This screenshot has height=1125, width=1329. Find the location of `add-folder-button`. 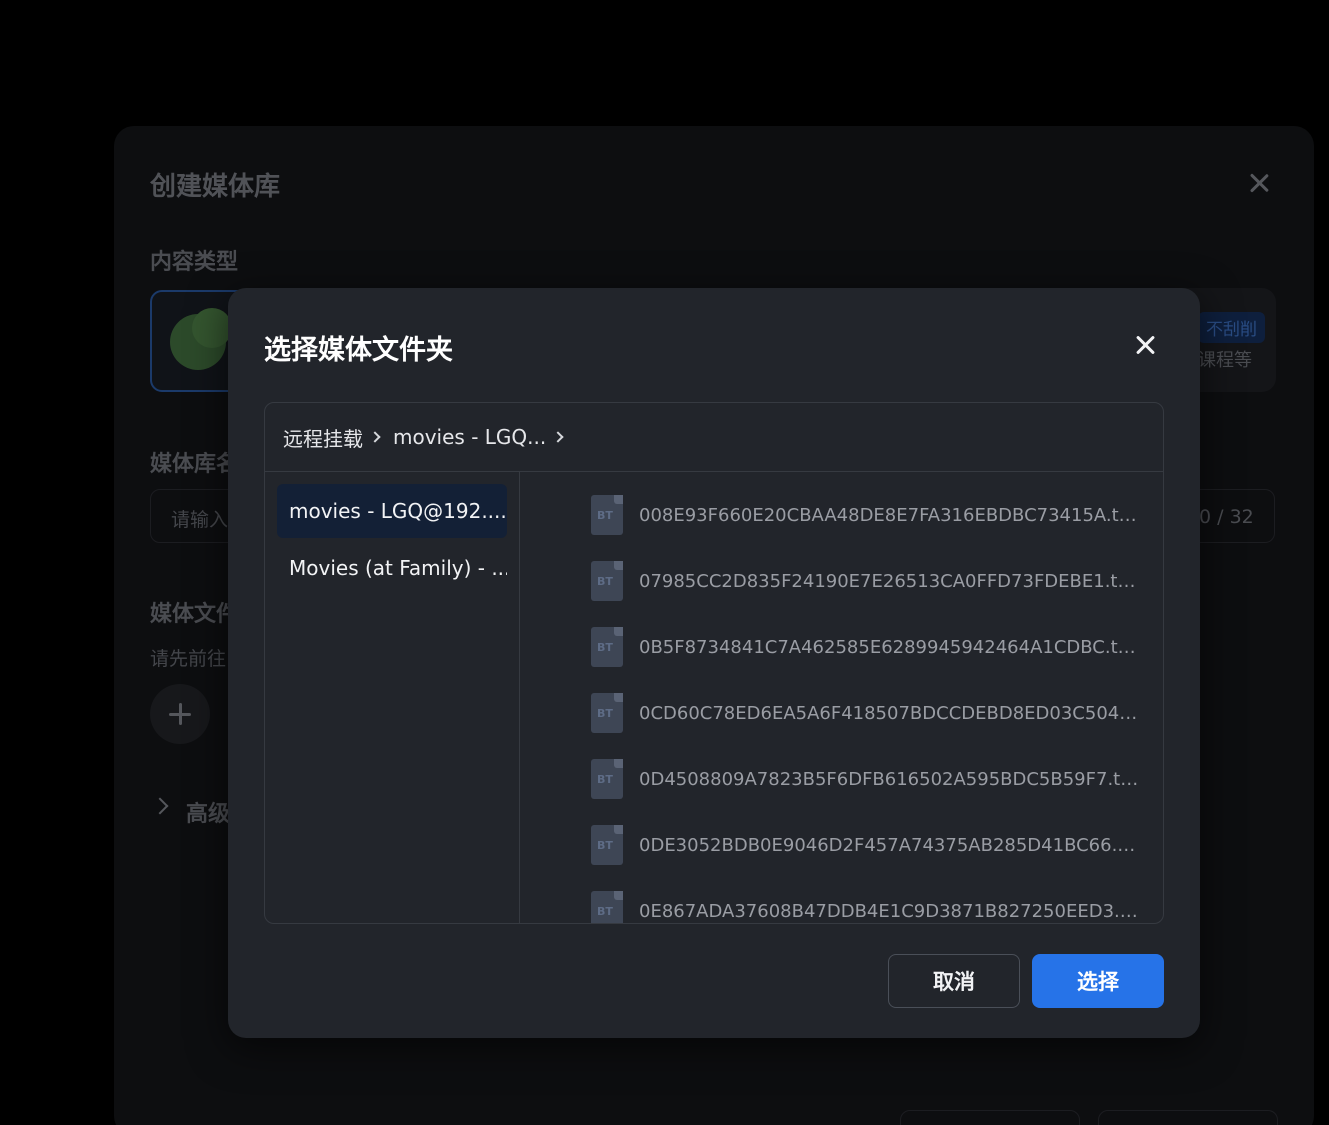

add-folder-button is located at coordinates (180, 714).